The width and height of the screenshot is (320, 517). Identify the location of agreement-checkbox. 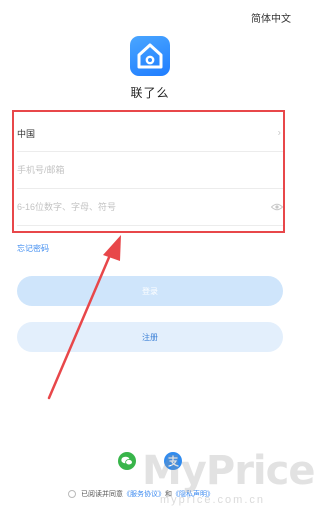
(72, 494).